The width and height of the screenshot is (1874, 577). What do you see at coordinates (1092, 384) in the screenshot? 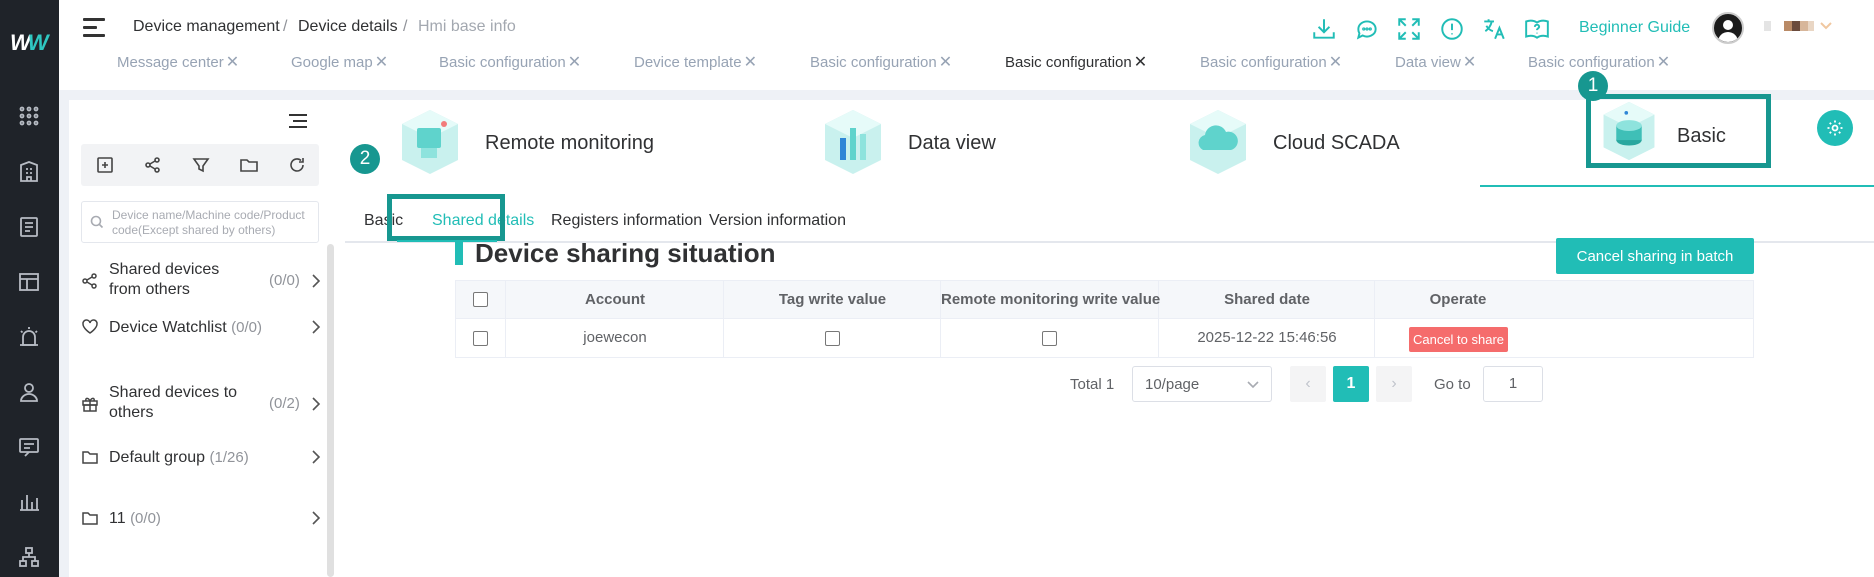
I see `pagination-total: Total 1` at bounding box center [1092, 384].